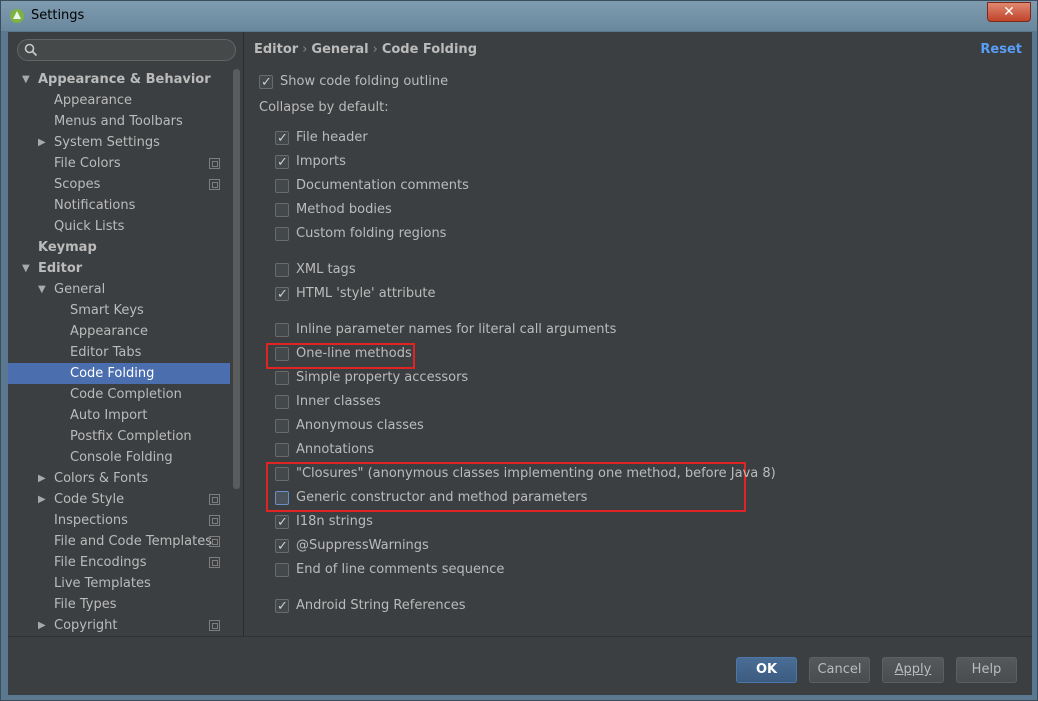  Describe the element at coordinates (119, 604) in the screenshot. I see `sidebar-item-file-types: File Types` at that location.